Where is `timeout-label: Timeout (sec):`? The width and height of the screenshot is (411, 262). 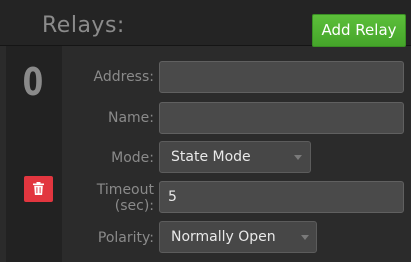 timeout-label: Timeout (sec): is located at coordinates (125, 198).